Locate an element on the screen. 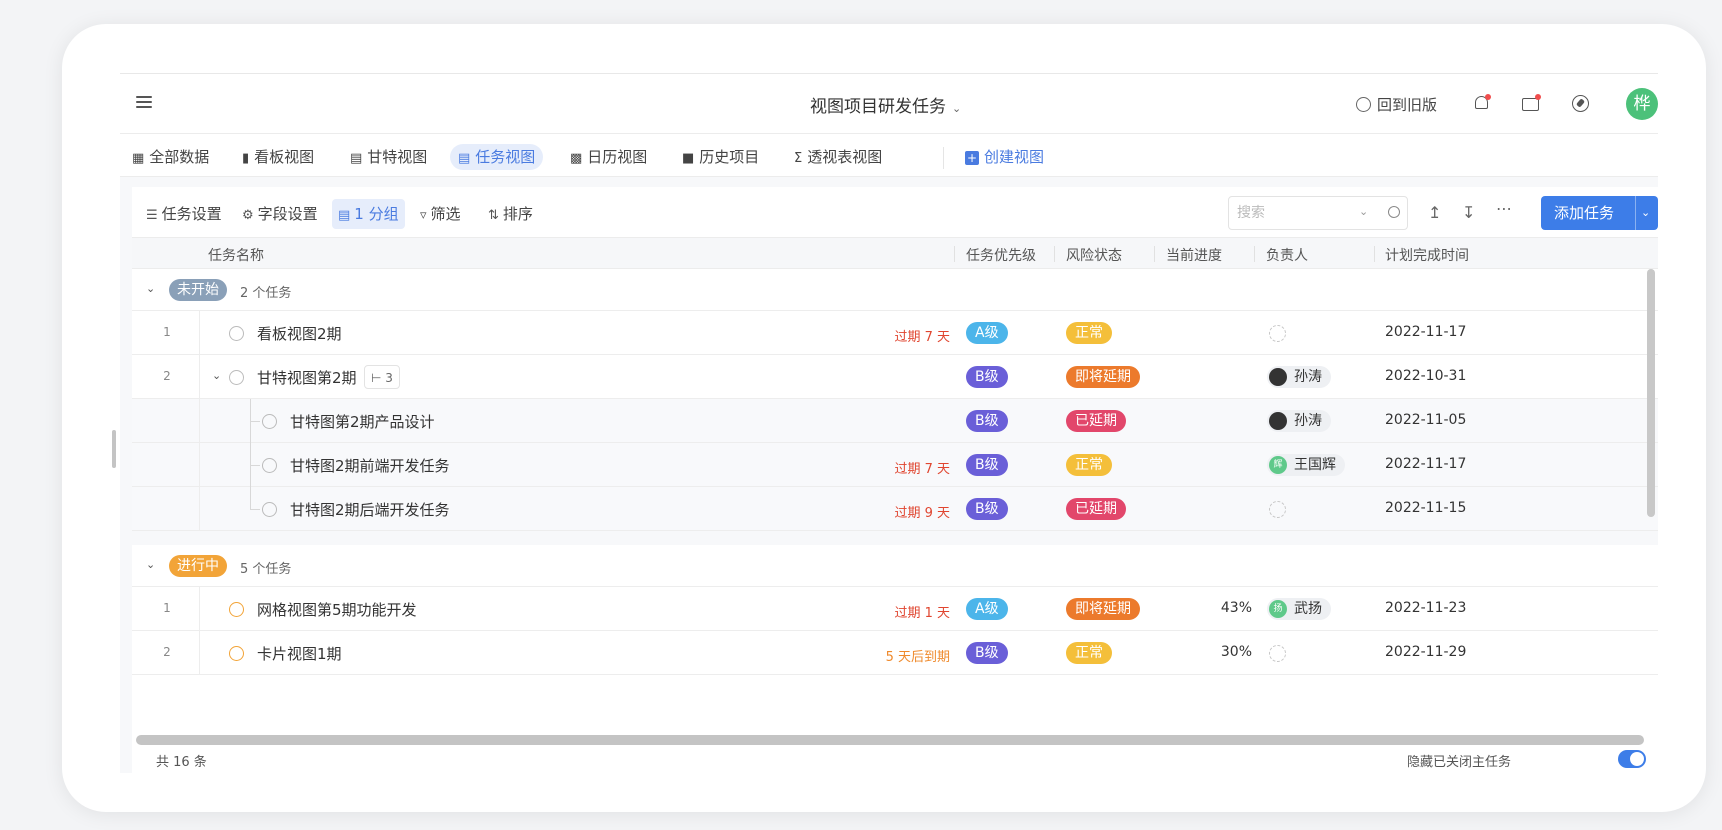 The width and height of the screenshot is (1722, 830). due-date: 2022-11-15 is located at coordinates (1425, 508).